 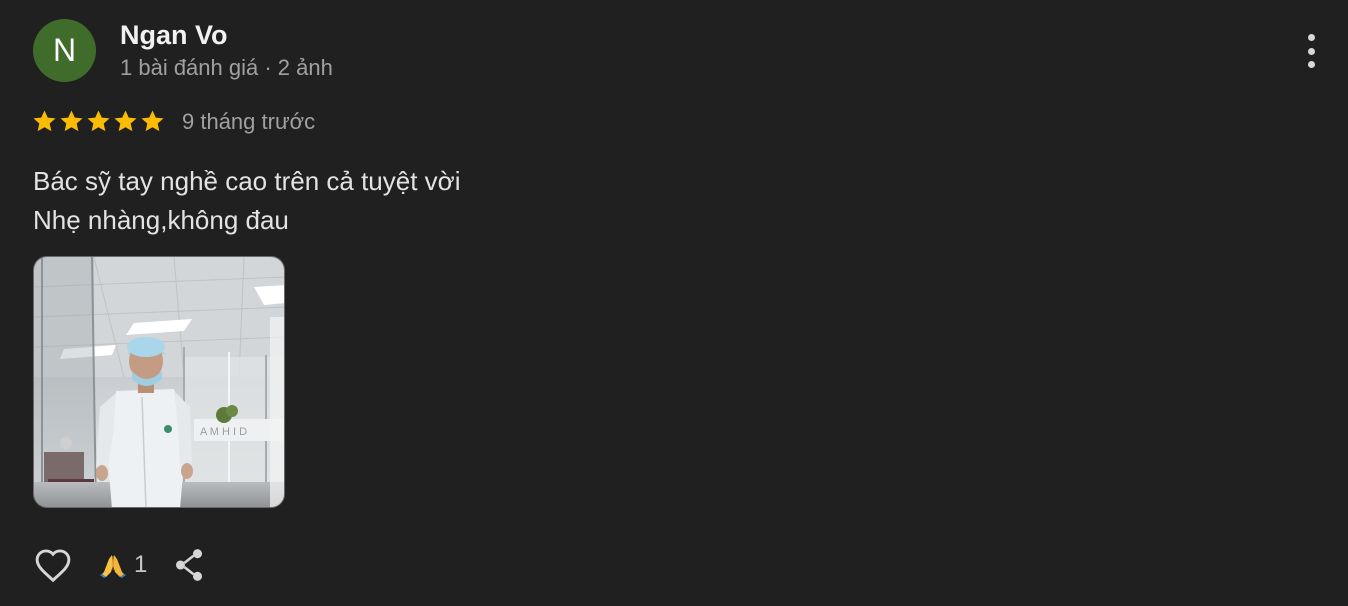 What do you see at coordinates (113, 566) in the screenshot?
I see `folded-hands-icon` at bounding box center [113, 566].